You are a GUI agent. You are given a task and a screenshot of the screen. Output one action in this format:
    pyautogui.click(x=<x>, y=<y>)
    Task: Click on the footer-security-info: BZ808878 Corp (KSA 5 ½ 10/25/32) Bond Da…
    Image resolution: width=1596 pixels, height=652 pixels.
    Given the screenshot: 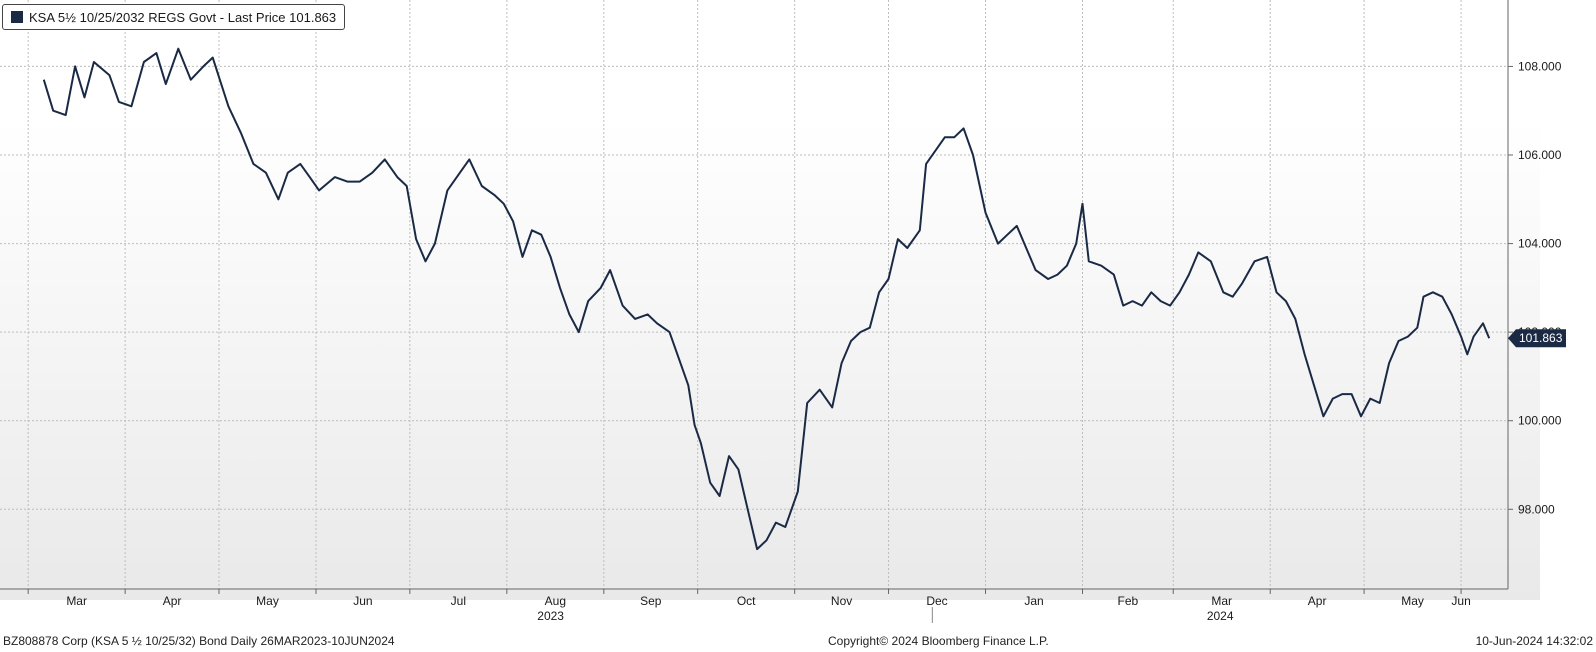 What is the action you would take?
    pyautogui.click(x=199, y=641)
    